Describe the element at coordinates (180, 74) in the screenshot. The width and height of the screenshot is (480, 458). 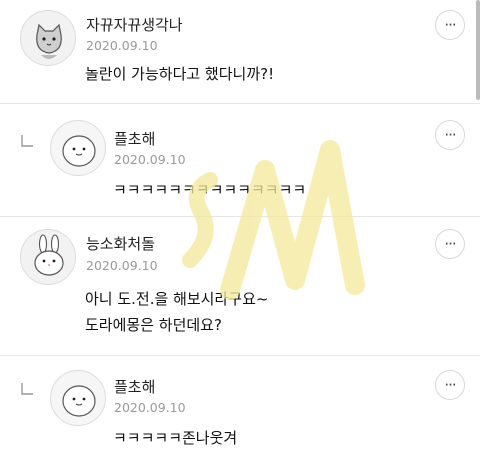
I see `comment-body: 놀란이 가능하다고 했다니까?!` at that location.